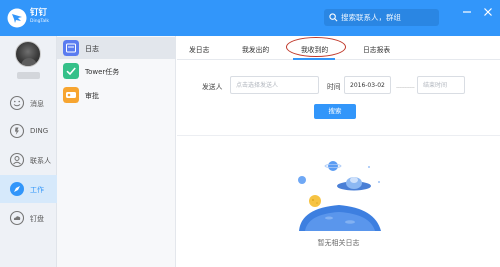 The image size is (500, 267). I want to click on highlight-annotation, so click(316, 47).